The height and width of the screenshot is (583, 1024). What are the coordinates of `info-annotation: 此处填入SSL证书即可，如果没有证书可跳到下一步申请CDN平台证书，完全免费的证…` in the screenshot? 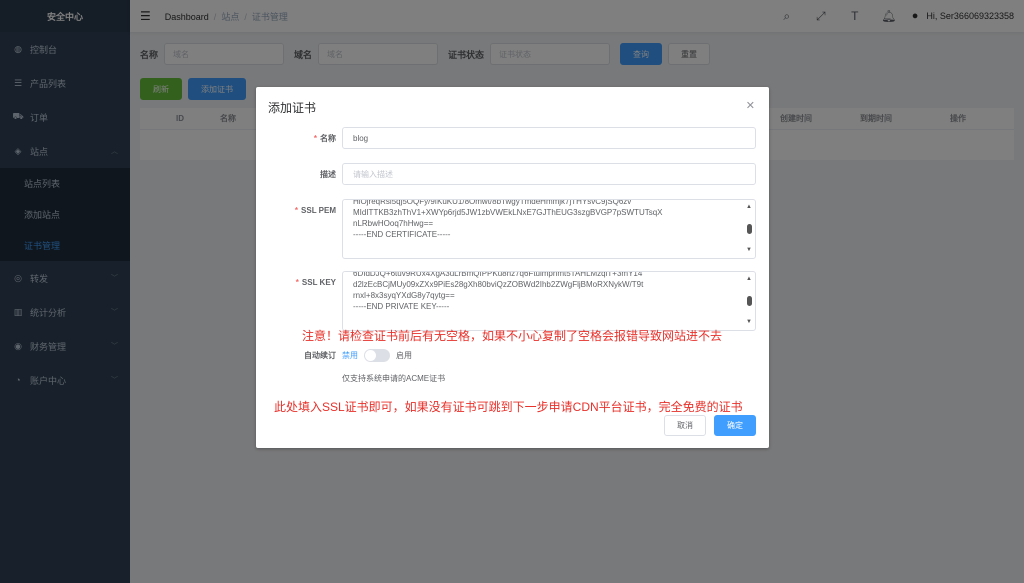 It's located at (508, 407).